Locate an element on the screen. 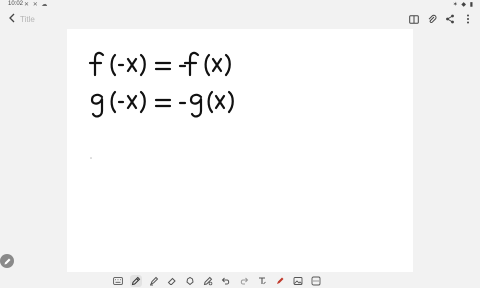 This screenshot has height=288, width=480. status-bar: 10:02 ✕ ✕ ☁ ✶ ◆ ▮ is located at coordinates (240, 5).